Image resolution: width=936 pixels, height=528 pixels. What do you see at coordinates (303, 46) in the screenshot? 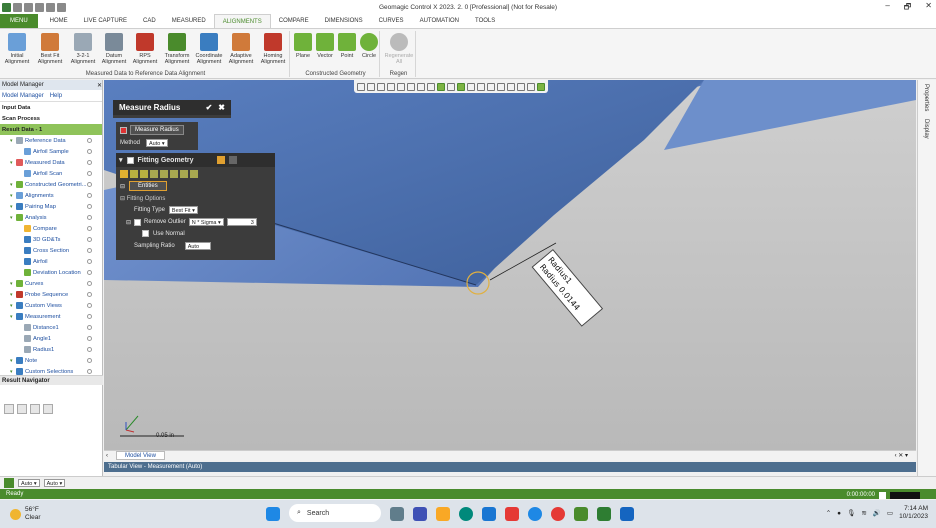
I see `plane-button: Plane` at bounding box center [303, 46].